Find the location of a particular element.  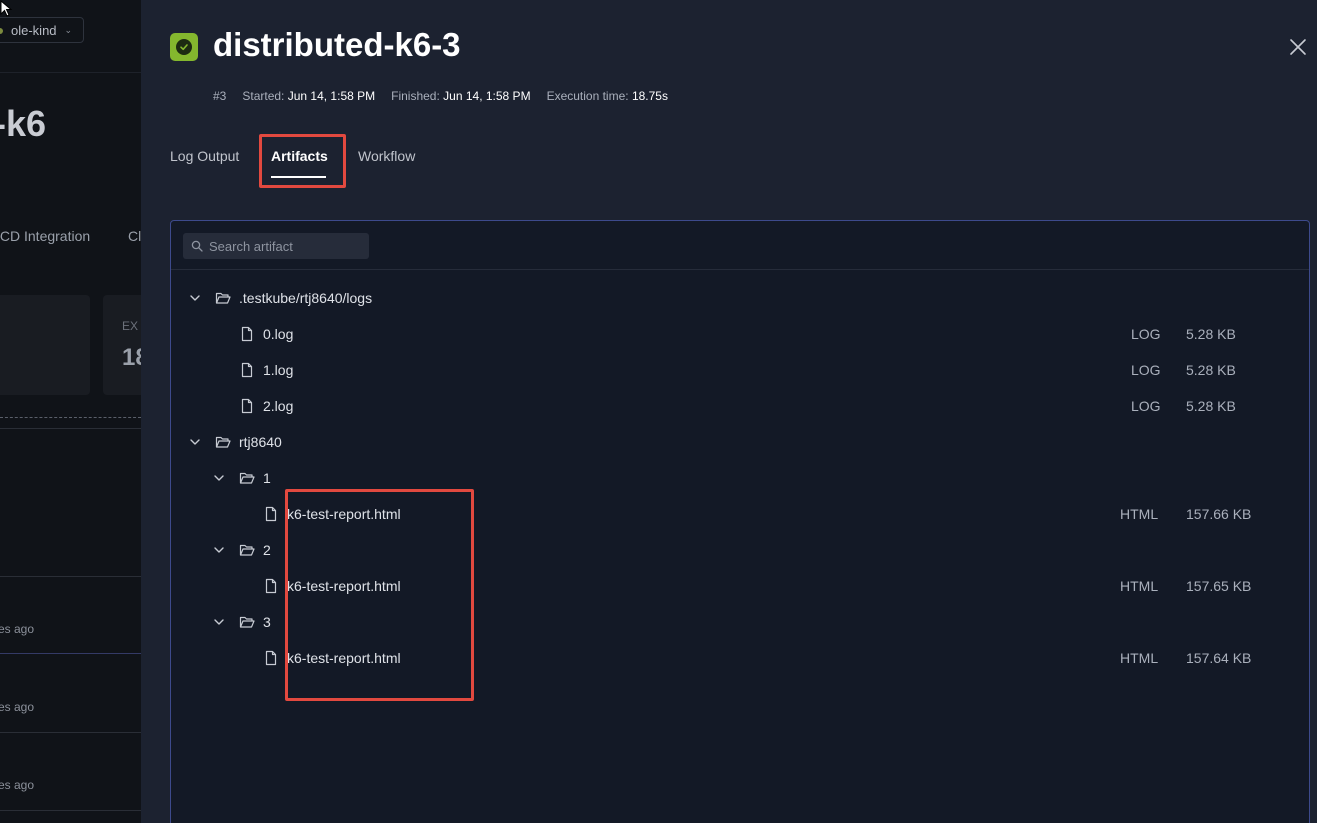

page-title: distributed-k6-3 is located at coordinates (337, 44).